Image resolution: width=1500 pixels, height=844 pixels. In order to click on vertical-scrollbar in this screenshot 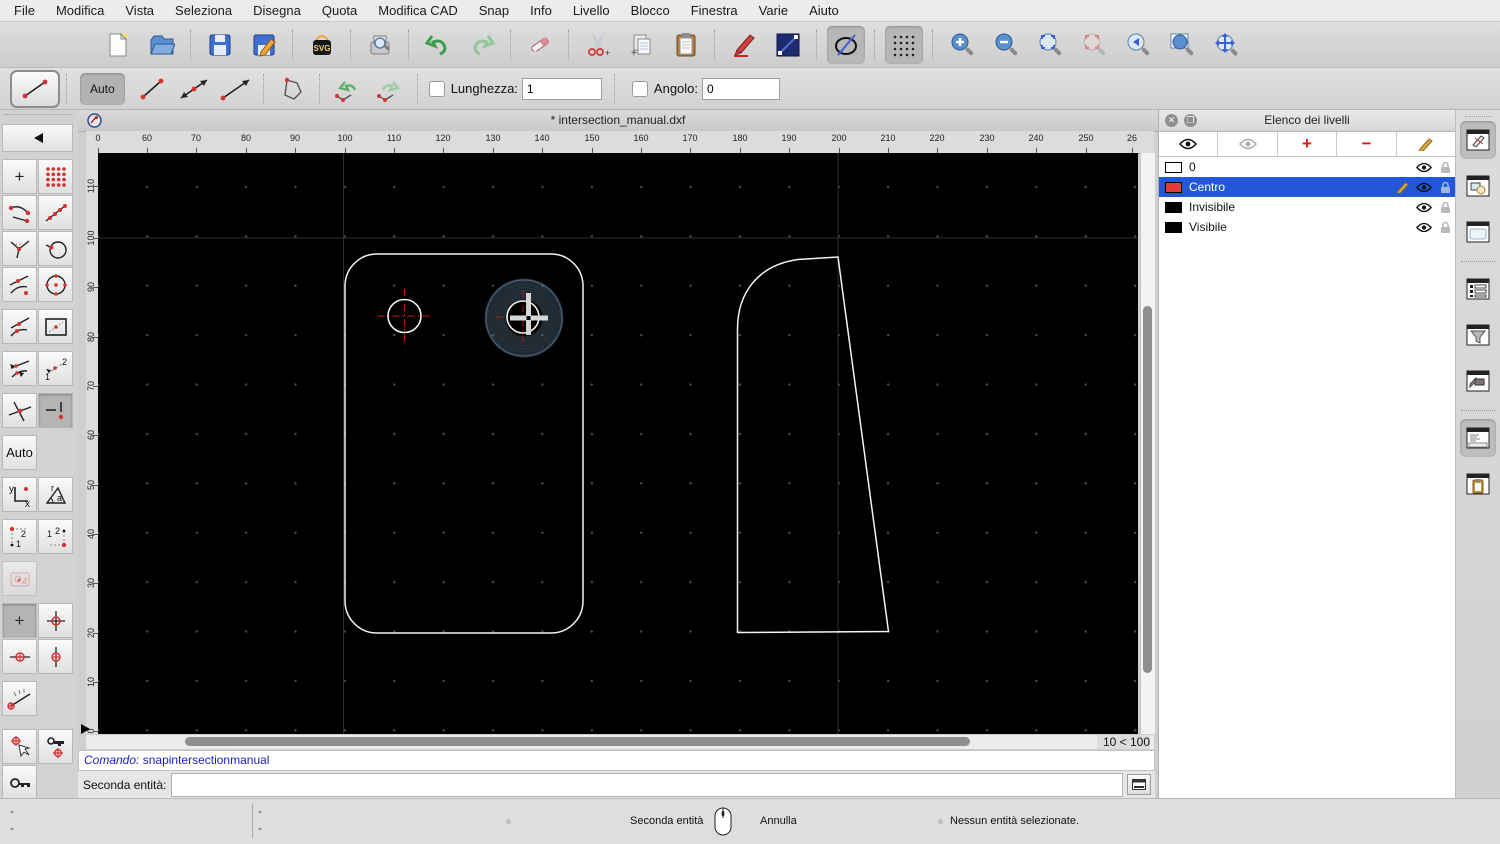, I will do `click(1147, 443)`.